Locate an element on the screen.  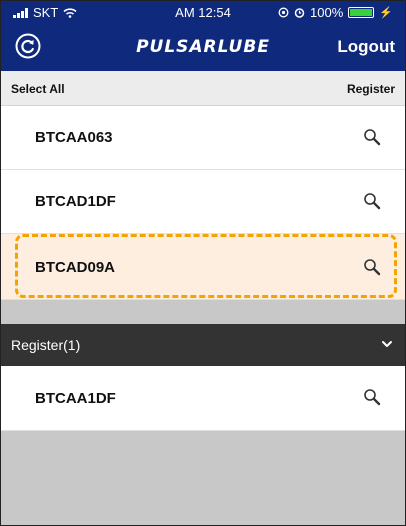
battery-icon is located at coordinates (361, 12).